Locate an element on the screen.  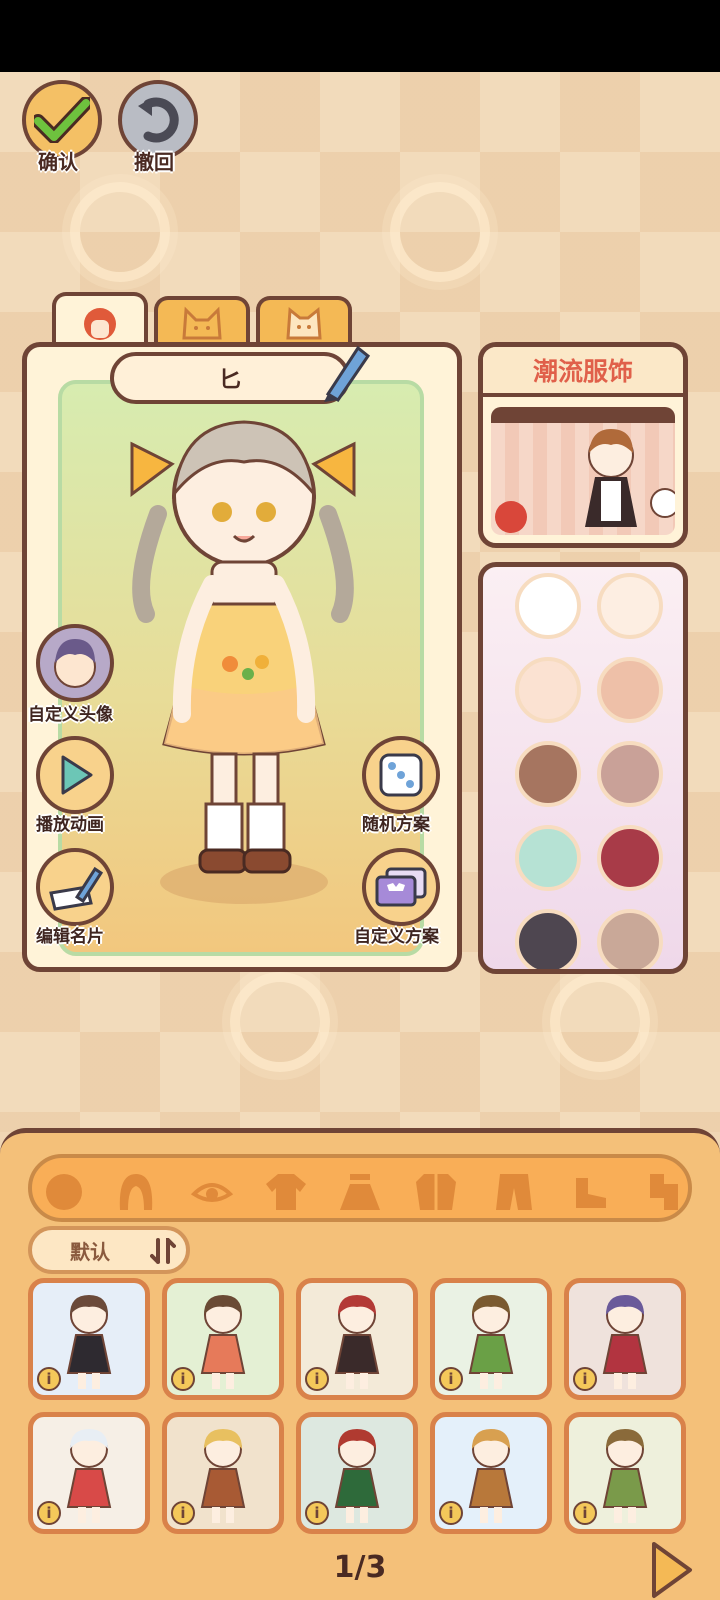
trend-fashion-card: 潮流服饰 is located at coordinates (583, 445).